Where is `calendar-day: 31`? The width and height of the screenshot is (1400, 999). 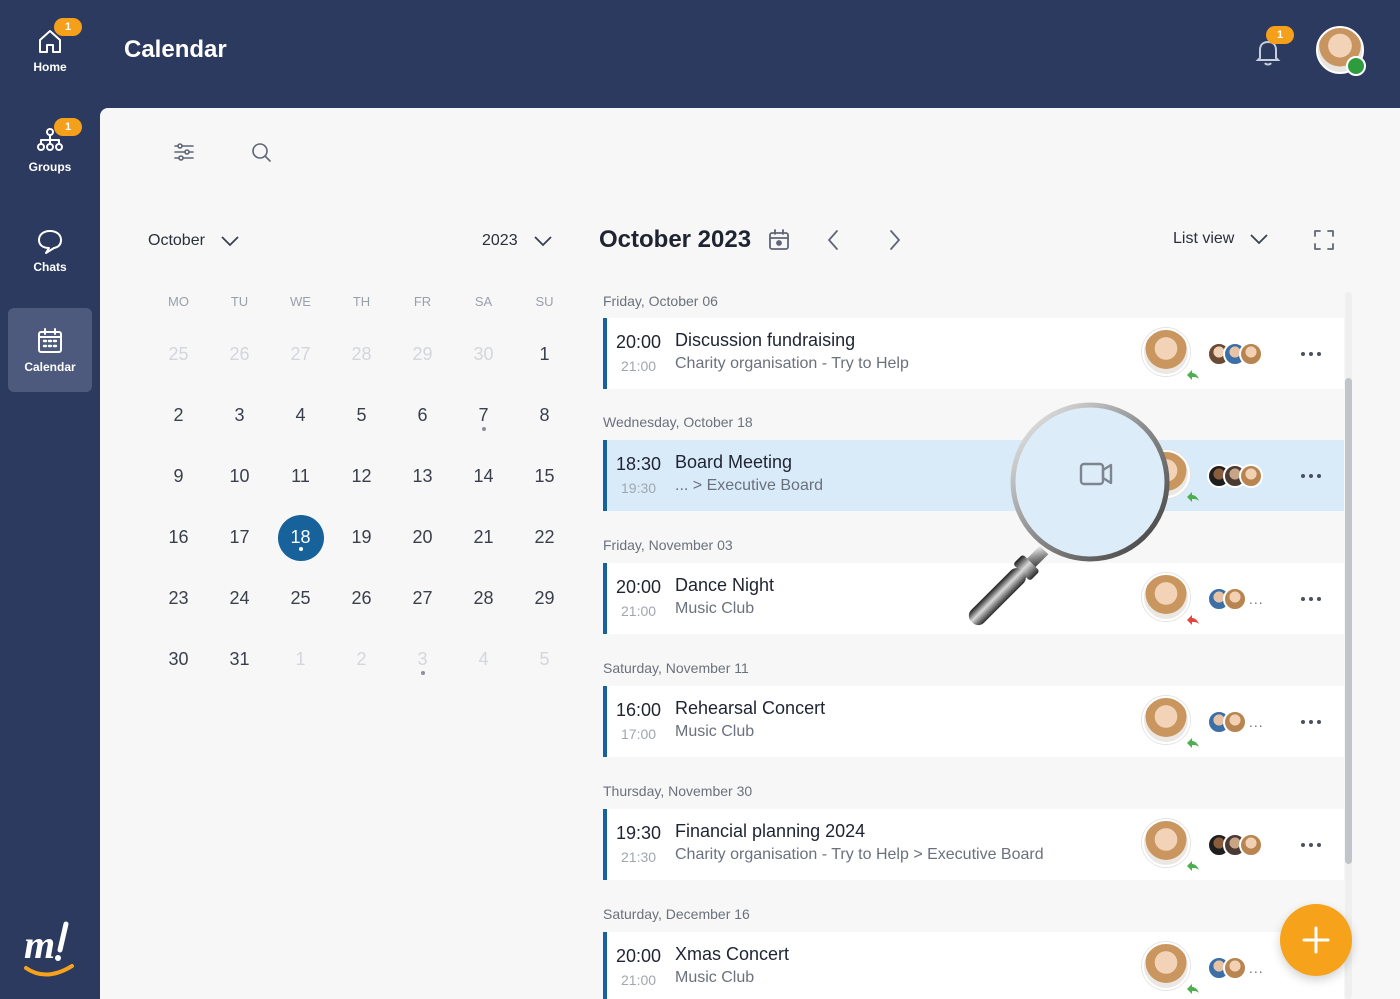 calendar-day: 31 is located at coordinates (239, 659).